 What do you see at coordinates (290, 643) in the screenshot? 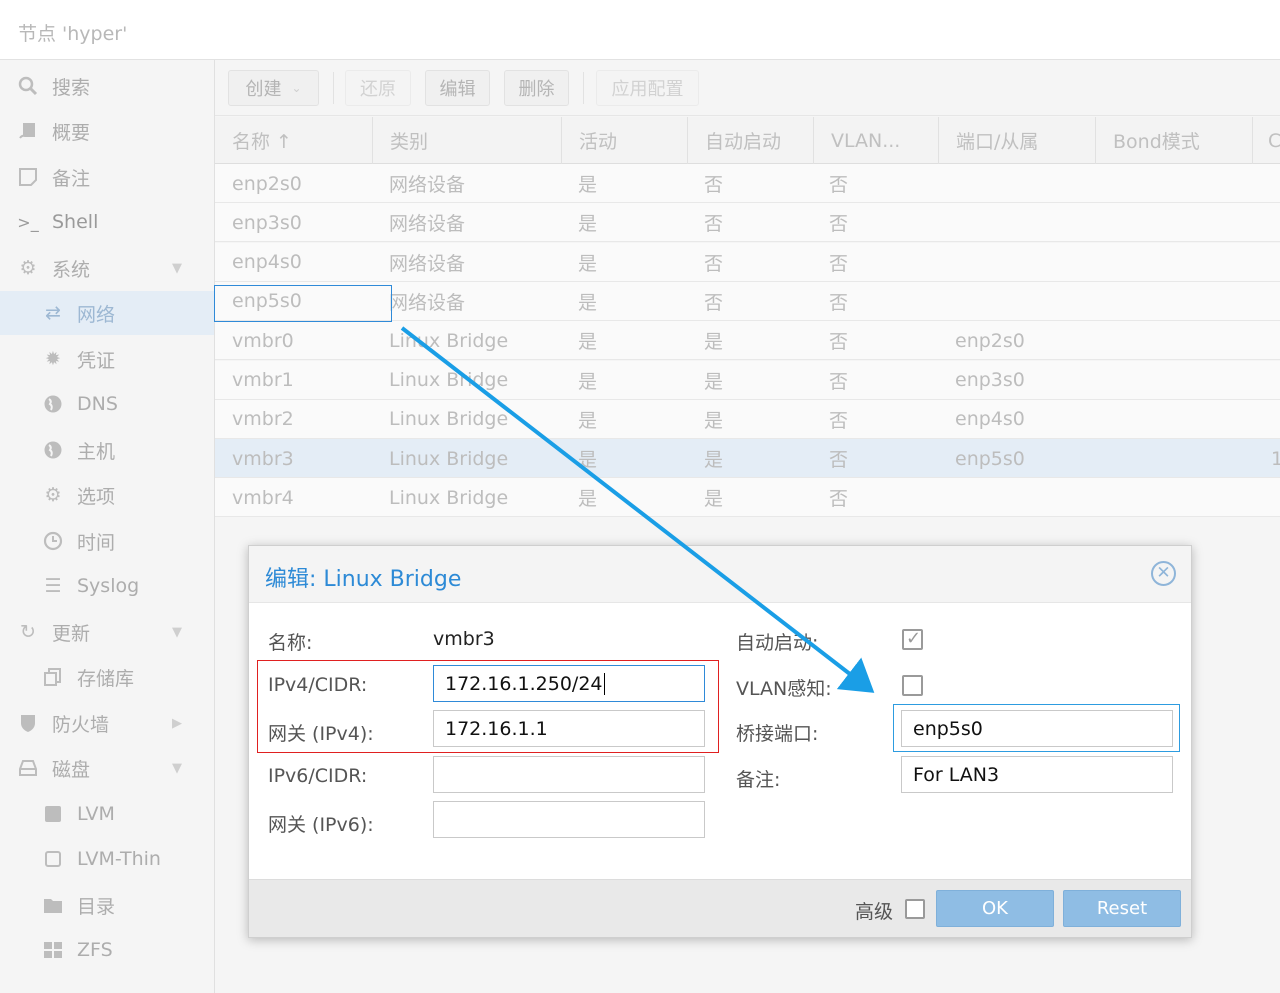
I see `name-label: 名称:` at bounding box center [290, 643].